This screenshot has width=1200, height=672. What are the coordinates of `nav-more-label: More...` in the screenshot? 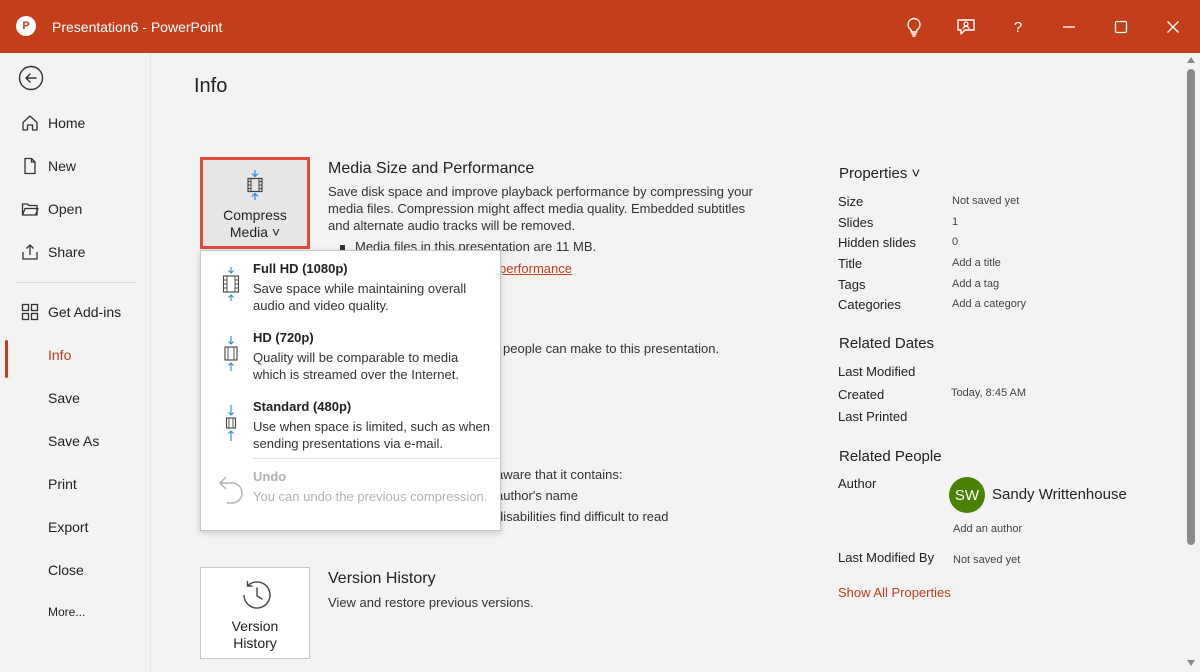 It's located at (67, 612).